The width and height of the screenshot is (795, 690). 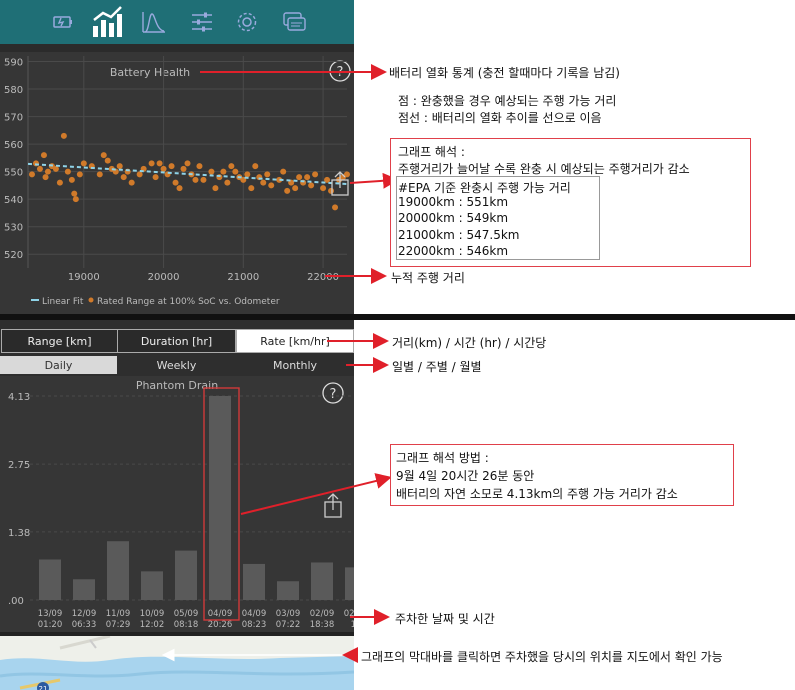 I want to click on tab-daily: Daily, so click(x=58, y=365).